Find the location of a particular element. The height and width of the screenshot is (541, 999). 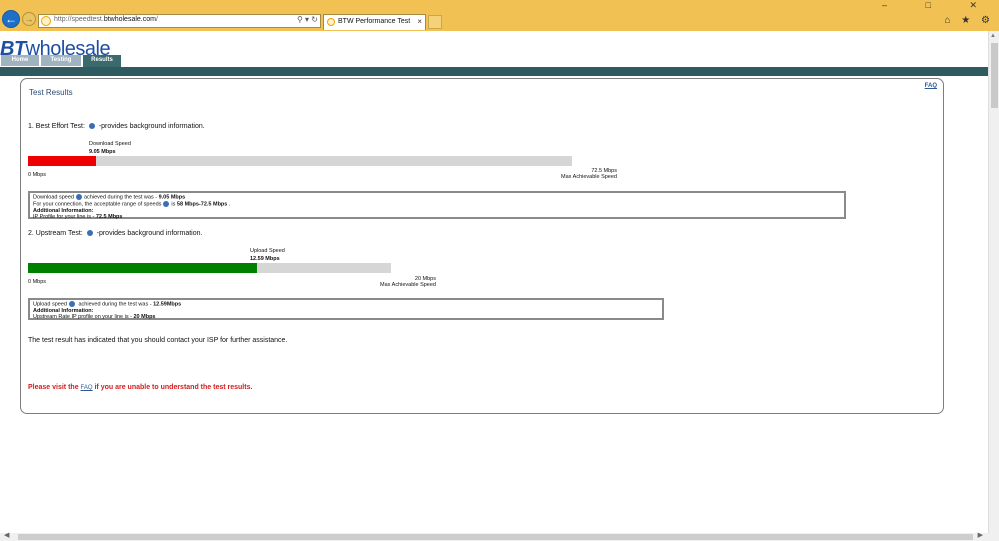

upload-speed-label: Upload Speed 12.59 Mbps is located at coordinates (267, 255).